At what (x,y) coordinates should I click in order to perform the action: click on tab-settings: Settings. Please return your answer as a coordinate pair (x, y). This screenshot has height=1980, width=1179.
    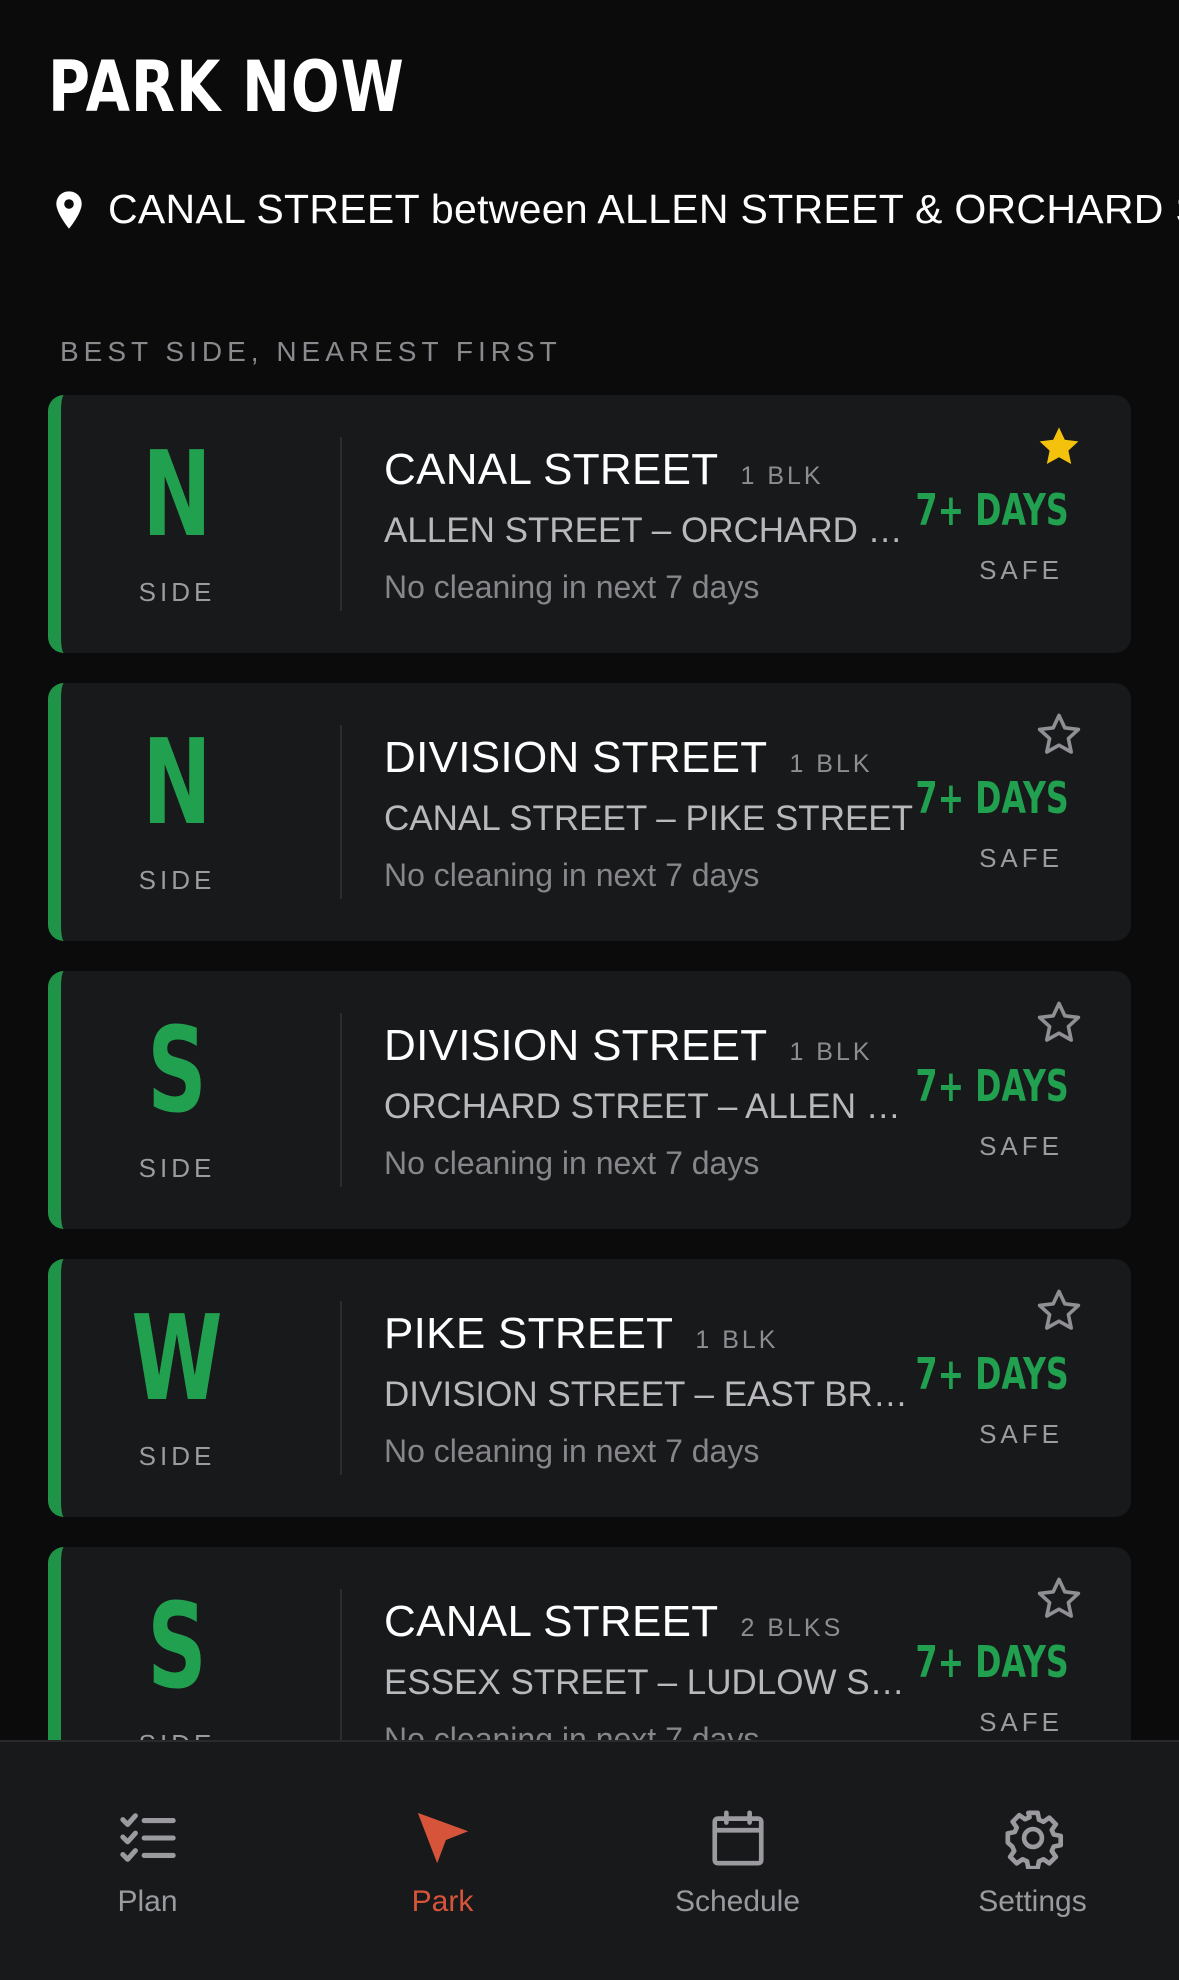
    Looking at the image, I should click on (1032, 1842).